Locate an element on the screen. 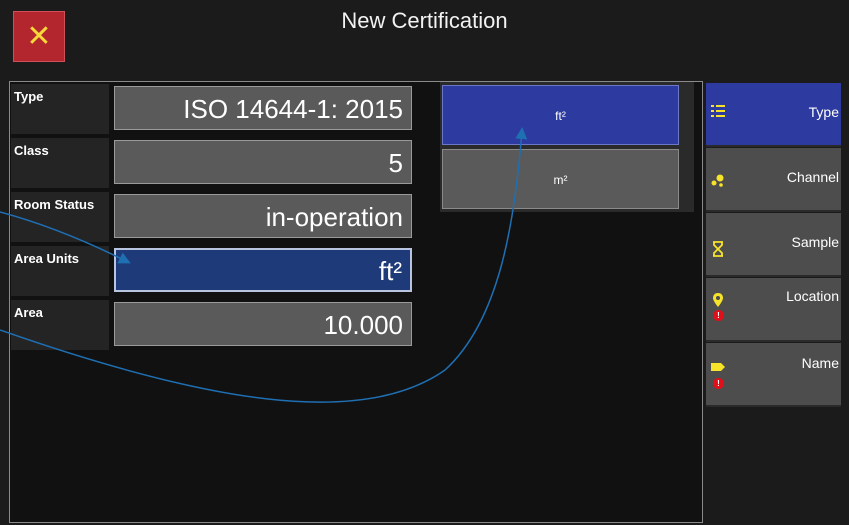 The width and height of the screenshot is (849, 525). nav-item-name: ! Name is located at coordinates (773, 375).